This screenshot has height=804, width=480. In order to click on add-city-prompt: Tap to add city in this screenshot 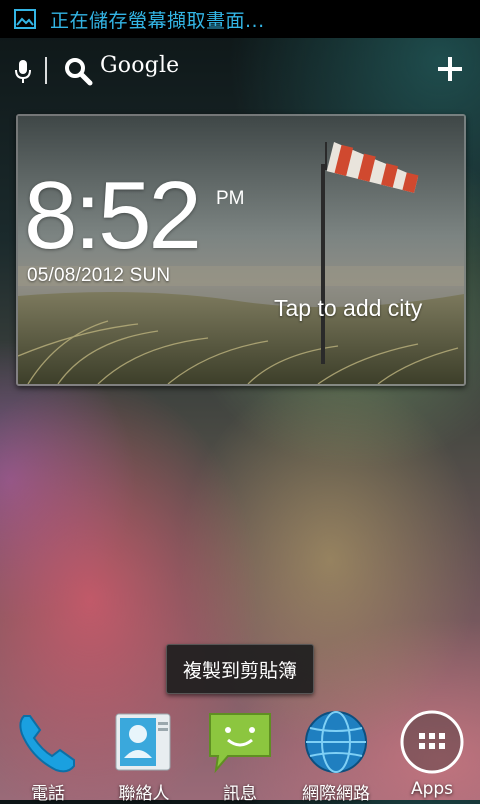, I will do `click(348, 308)`.